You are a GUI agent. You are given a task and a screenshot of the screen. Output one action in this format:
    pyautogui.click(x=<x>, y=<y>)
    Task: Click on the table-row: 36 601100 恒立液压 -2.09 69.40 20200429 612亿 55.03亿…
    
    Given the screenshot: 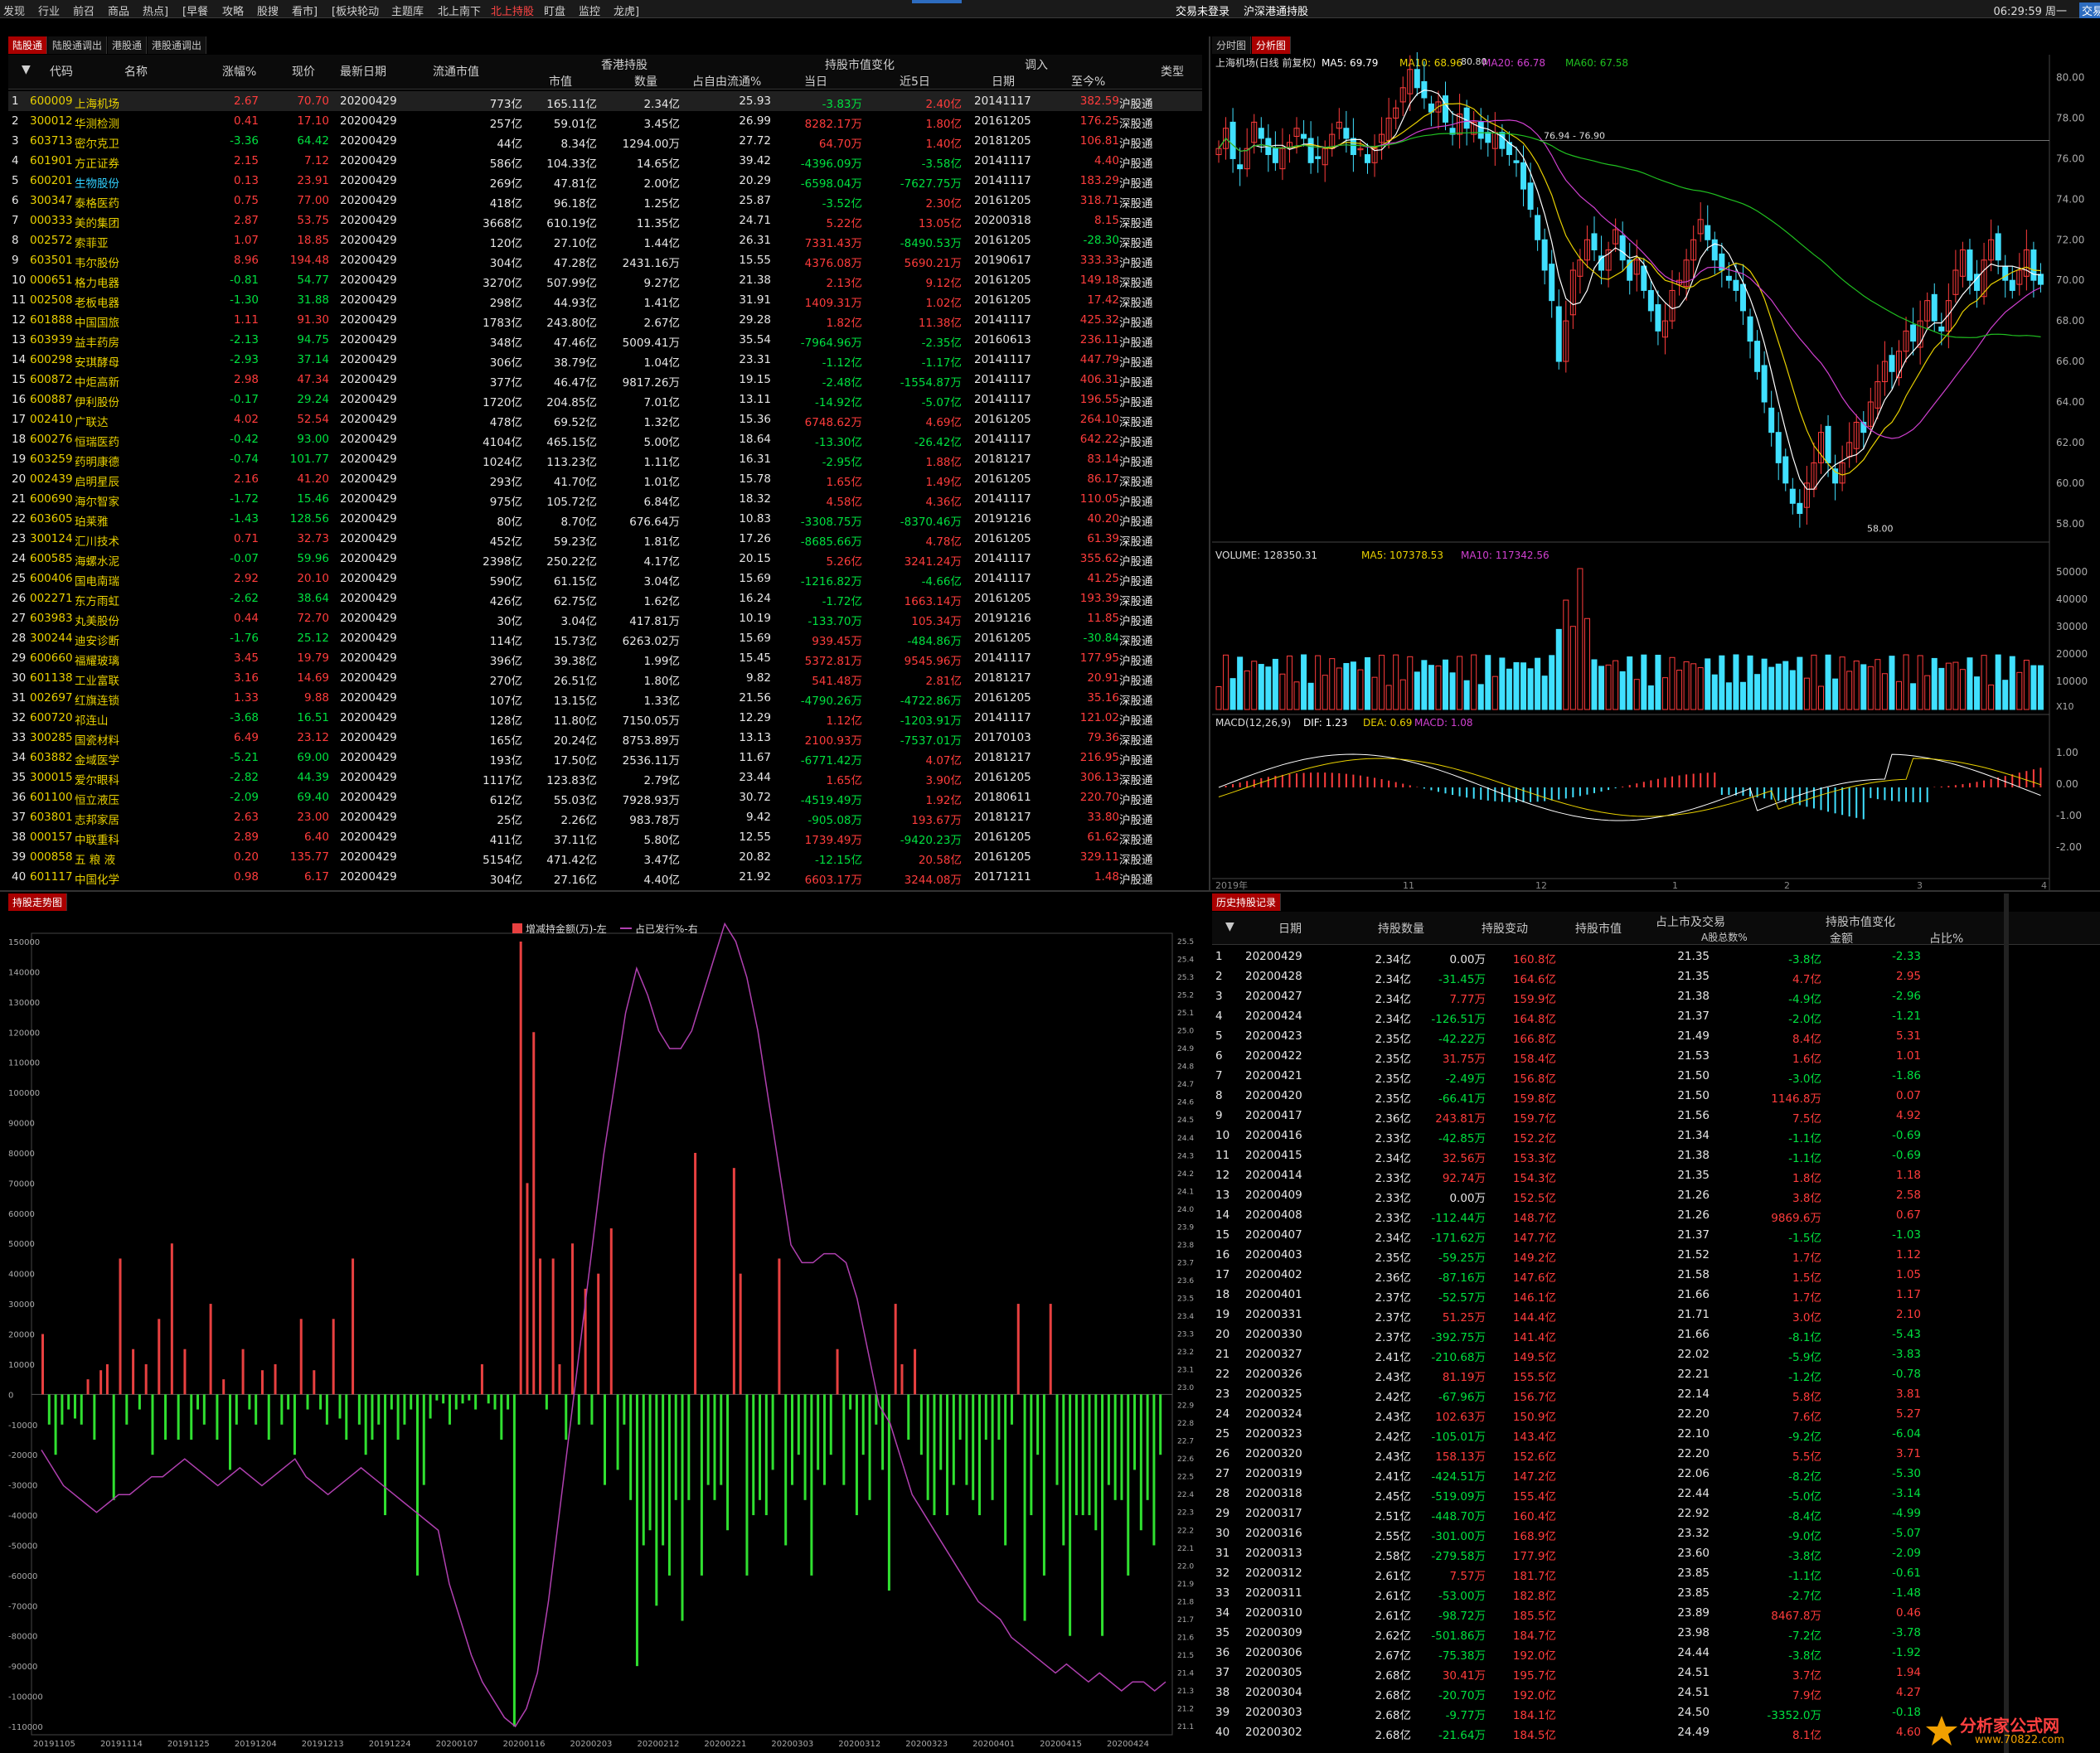 What is the action you would take?
    pyautogui.click(x=605, y=797)
    